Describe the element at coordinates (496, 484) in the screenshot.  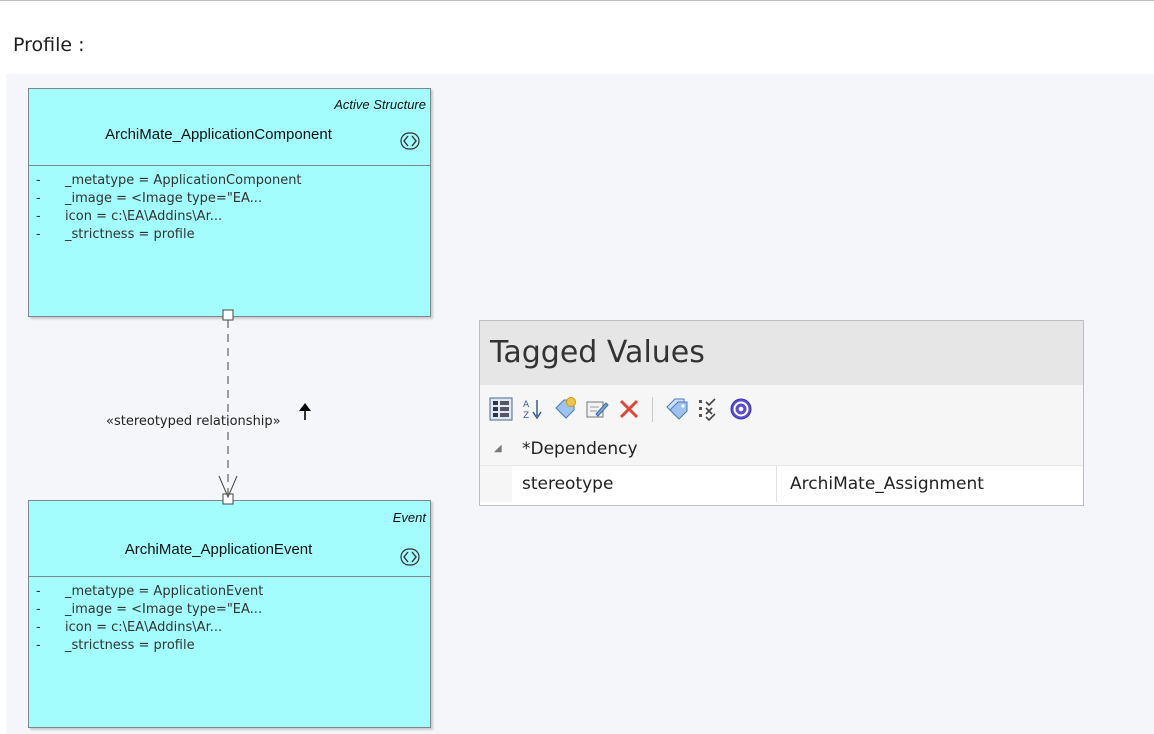
I see `row-gutter` at that location.